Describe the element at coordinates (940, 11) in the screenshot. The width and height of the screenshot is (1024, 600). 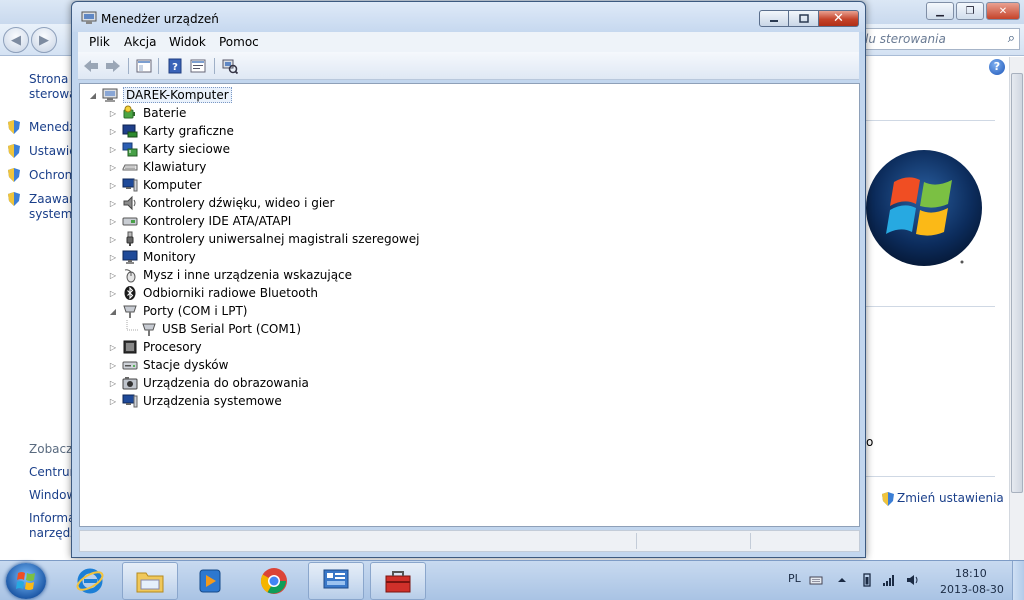
I see `bg-minimize-button: ▁` at that location.